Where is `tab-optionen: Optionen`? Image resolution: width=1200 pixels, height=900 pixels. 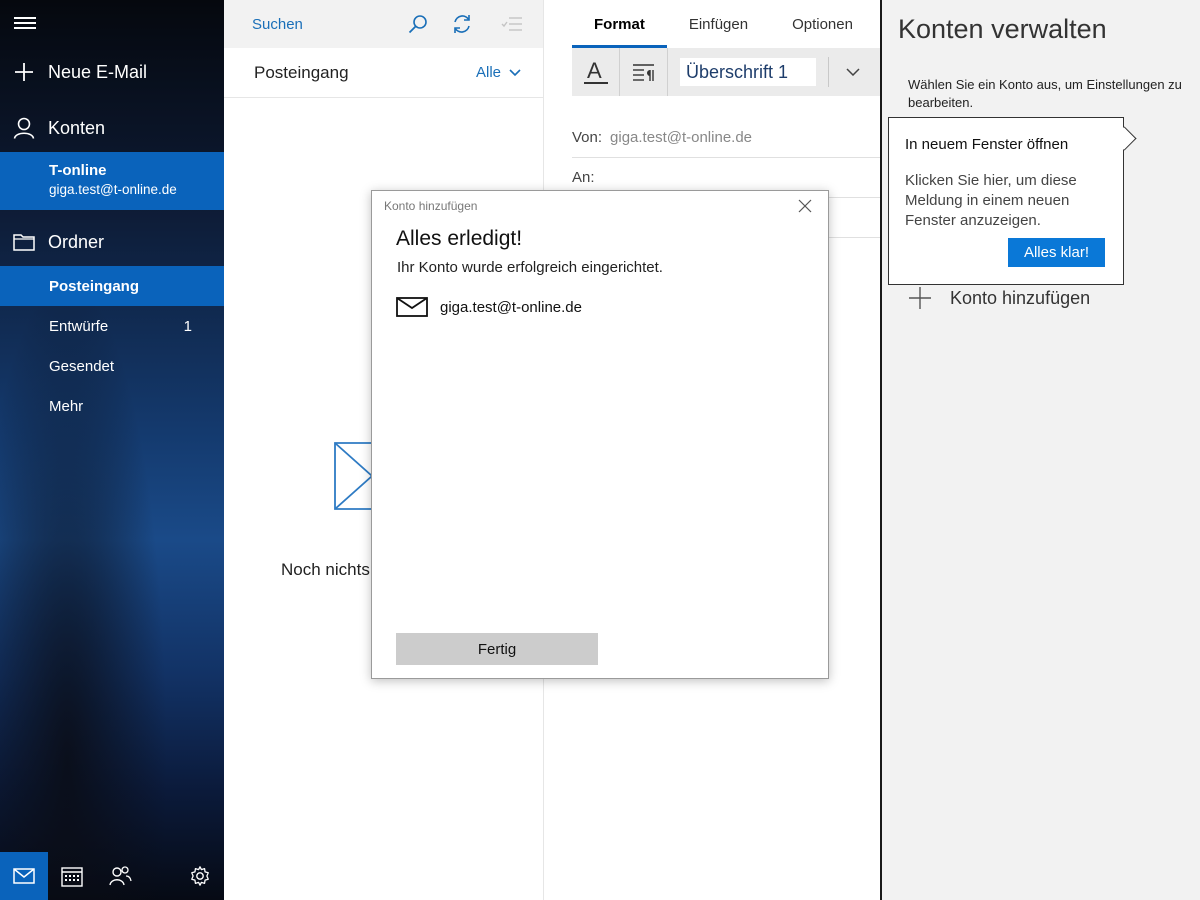 tab-optionen: Optionen is located at coordinates (822, 24).